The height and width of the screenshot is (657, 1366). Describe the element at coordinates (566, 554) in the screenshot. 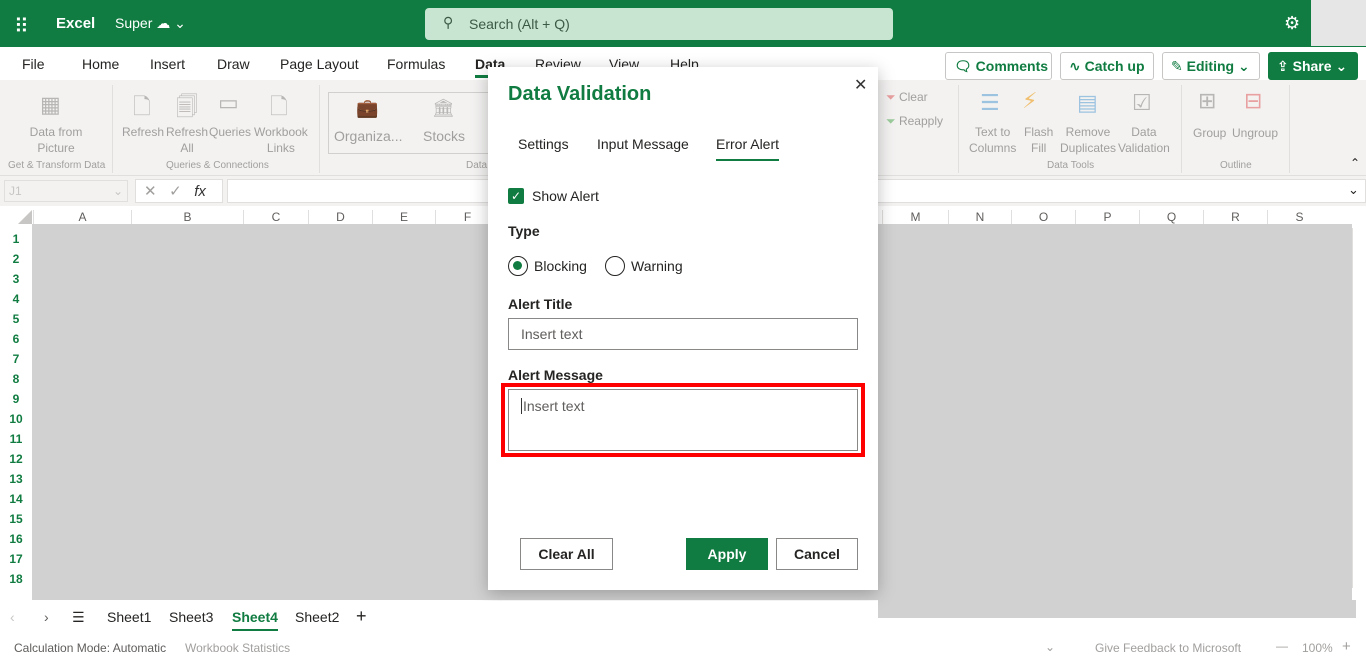

I see `clear-all-button: Clear All` at that location.